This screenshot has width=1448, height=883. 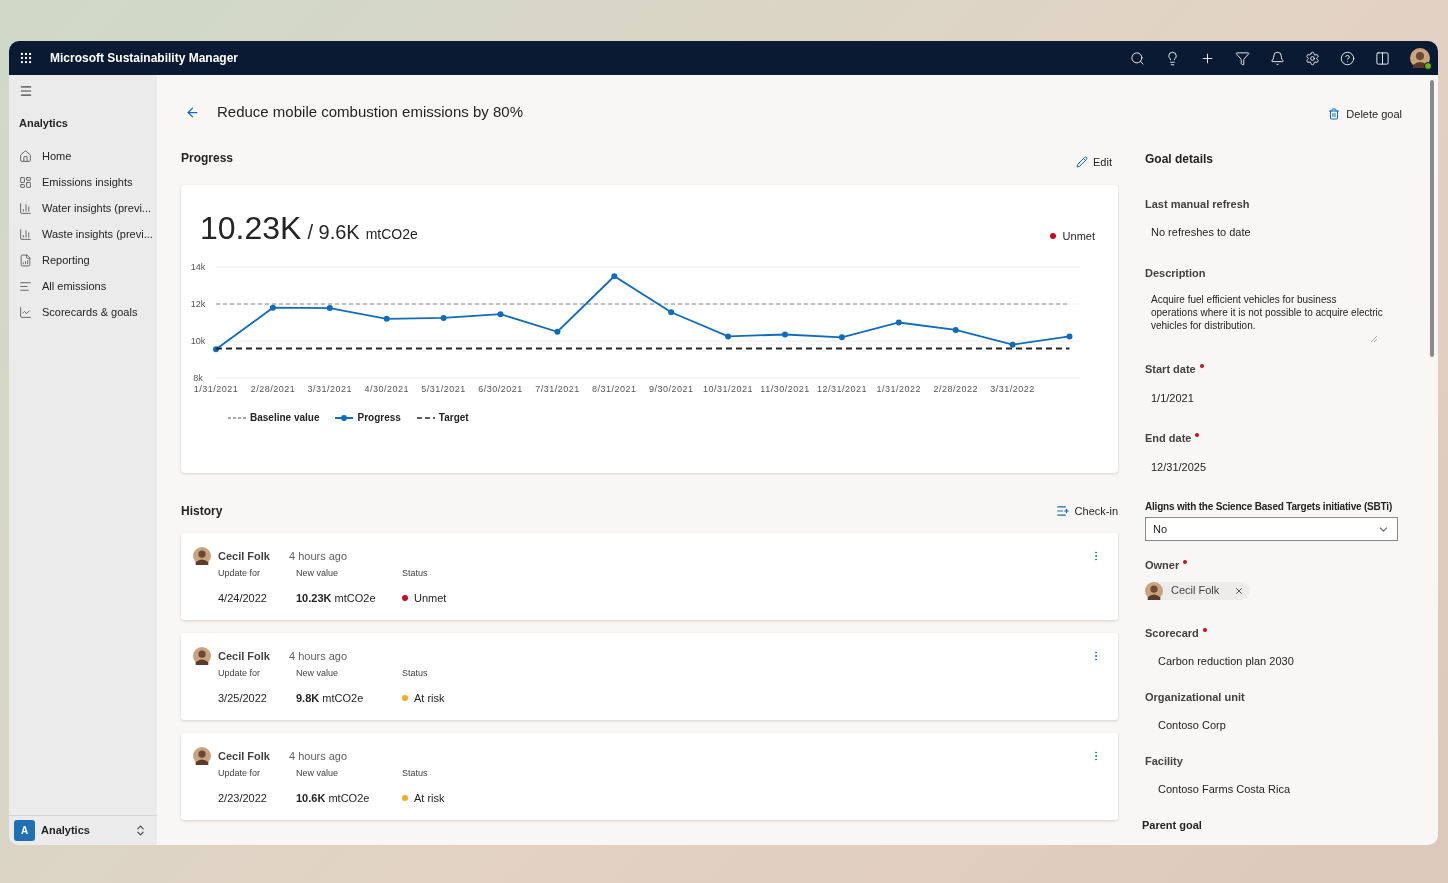 What do you see at coordinates (1168, 438) in the screenshot?
I see `field-label: End date` at bounding box center [1168, 438].